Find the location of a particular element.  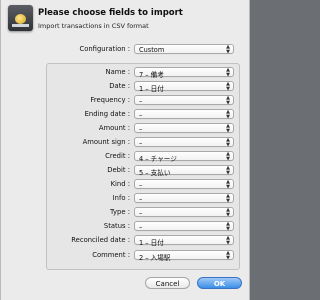

field-row-type: Type : – ▲ ▼ is located at coordinates (126, 212).